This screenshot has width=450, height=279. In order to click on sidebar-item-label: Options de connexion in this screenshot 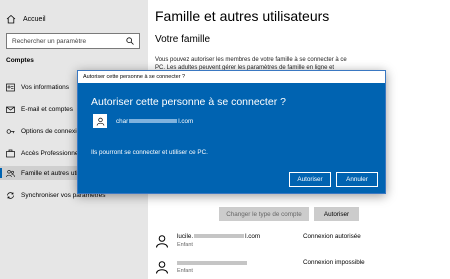, I will do `click(52, 131)`.